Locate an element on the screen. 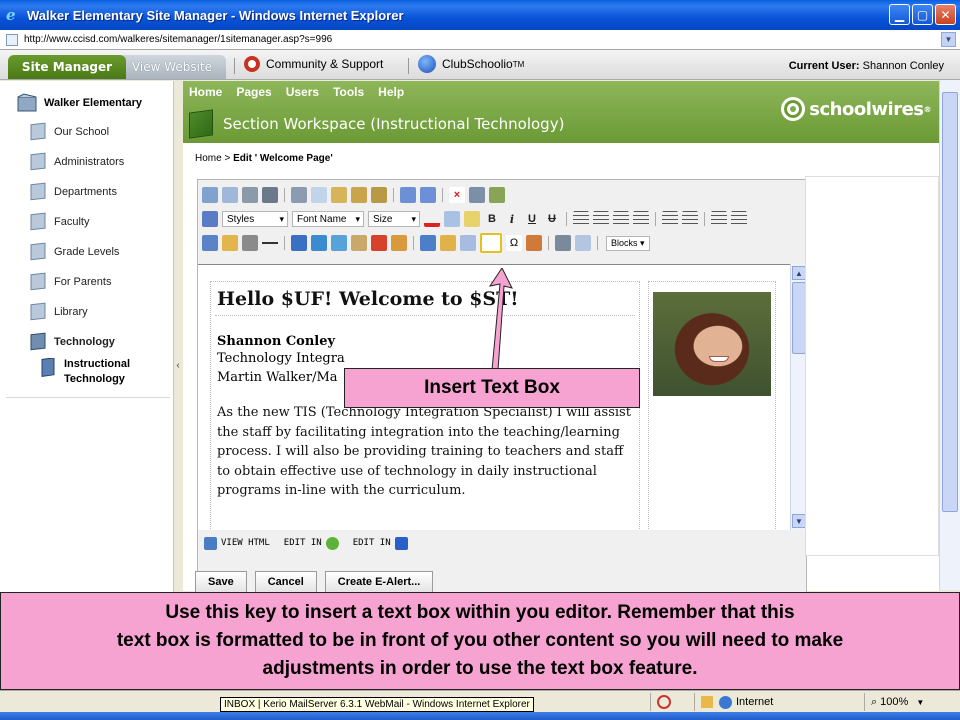 Image resolution: width=960 pixels, height=720 pixels. scroll-thumb is located at coordinates (799, 318).